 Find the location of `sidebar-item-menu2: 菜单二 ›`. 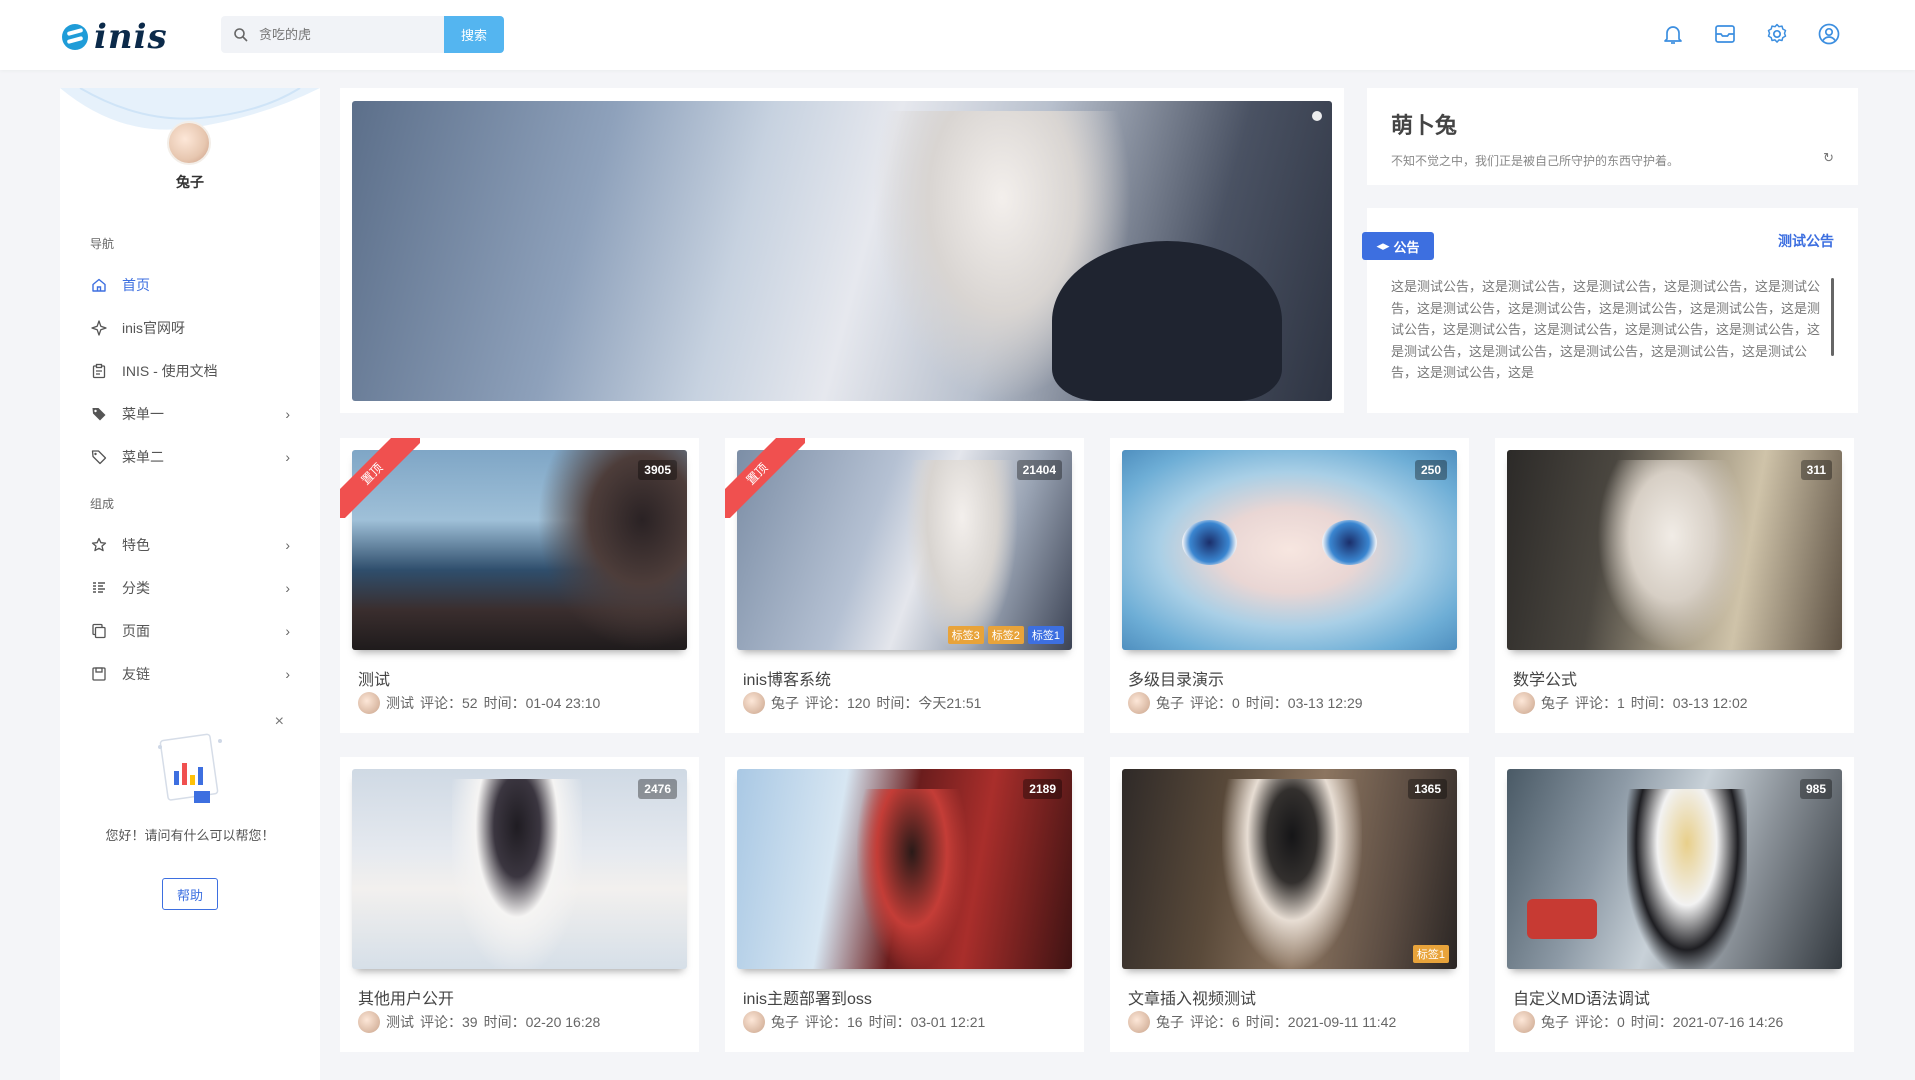

sidebar-item-menu2: 菜单二 › is located at coordinates (190, 457).